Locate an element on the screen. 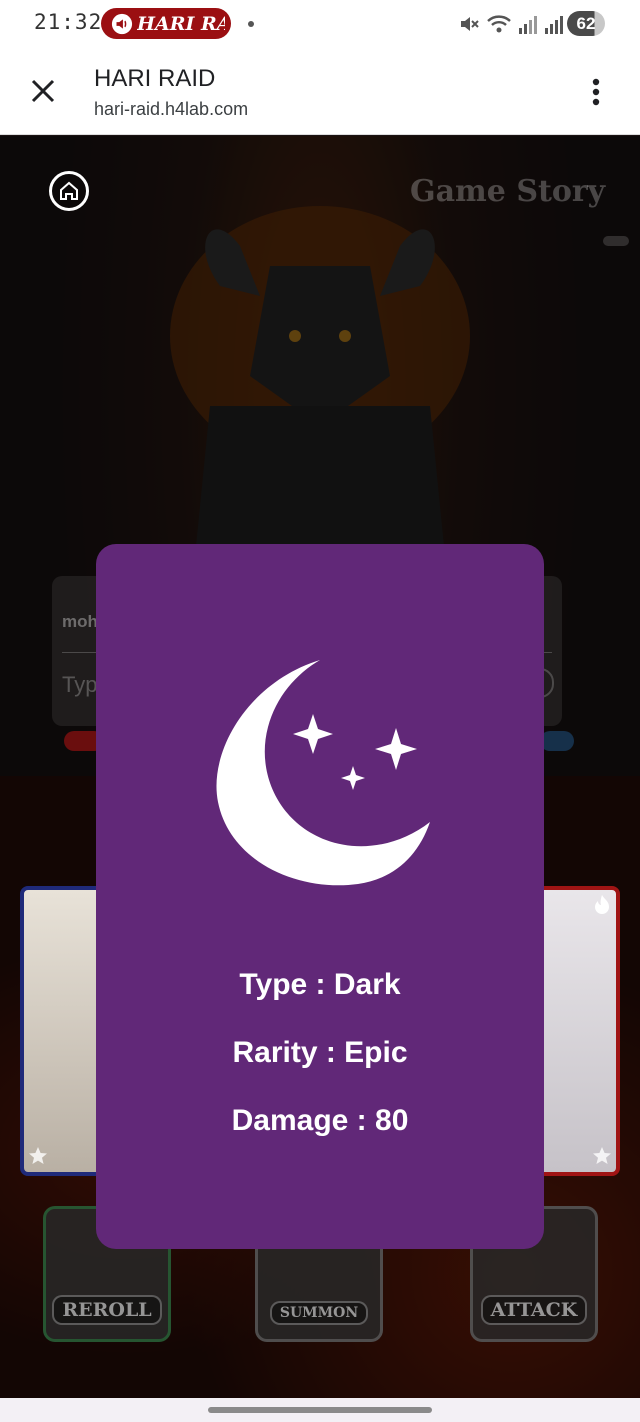 This screenshot has height=1422, width=640. home-gesture-handle is located at coordinates (320, 1410).